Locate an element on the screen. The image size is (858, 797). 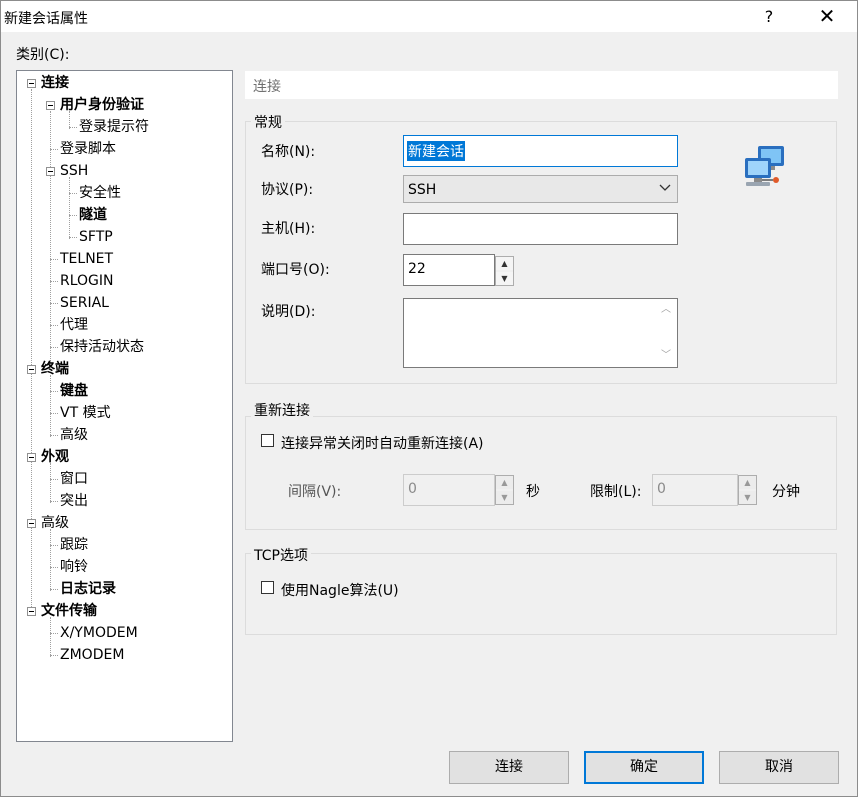
limit-unit: 分钟 is located at coordinates (786, 492).